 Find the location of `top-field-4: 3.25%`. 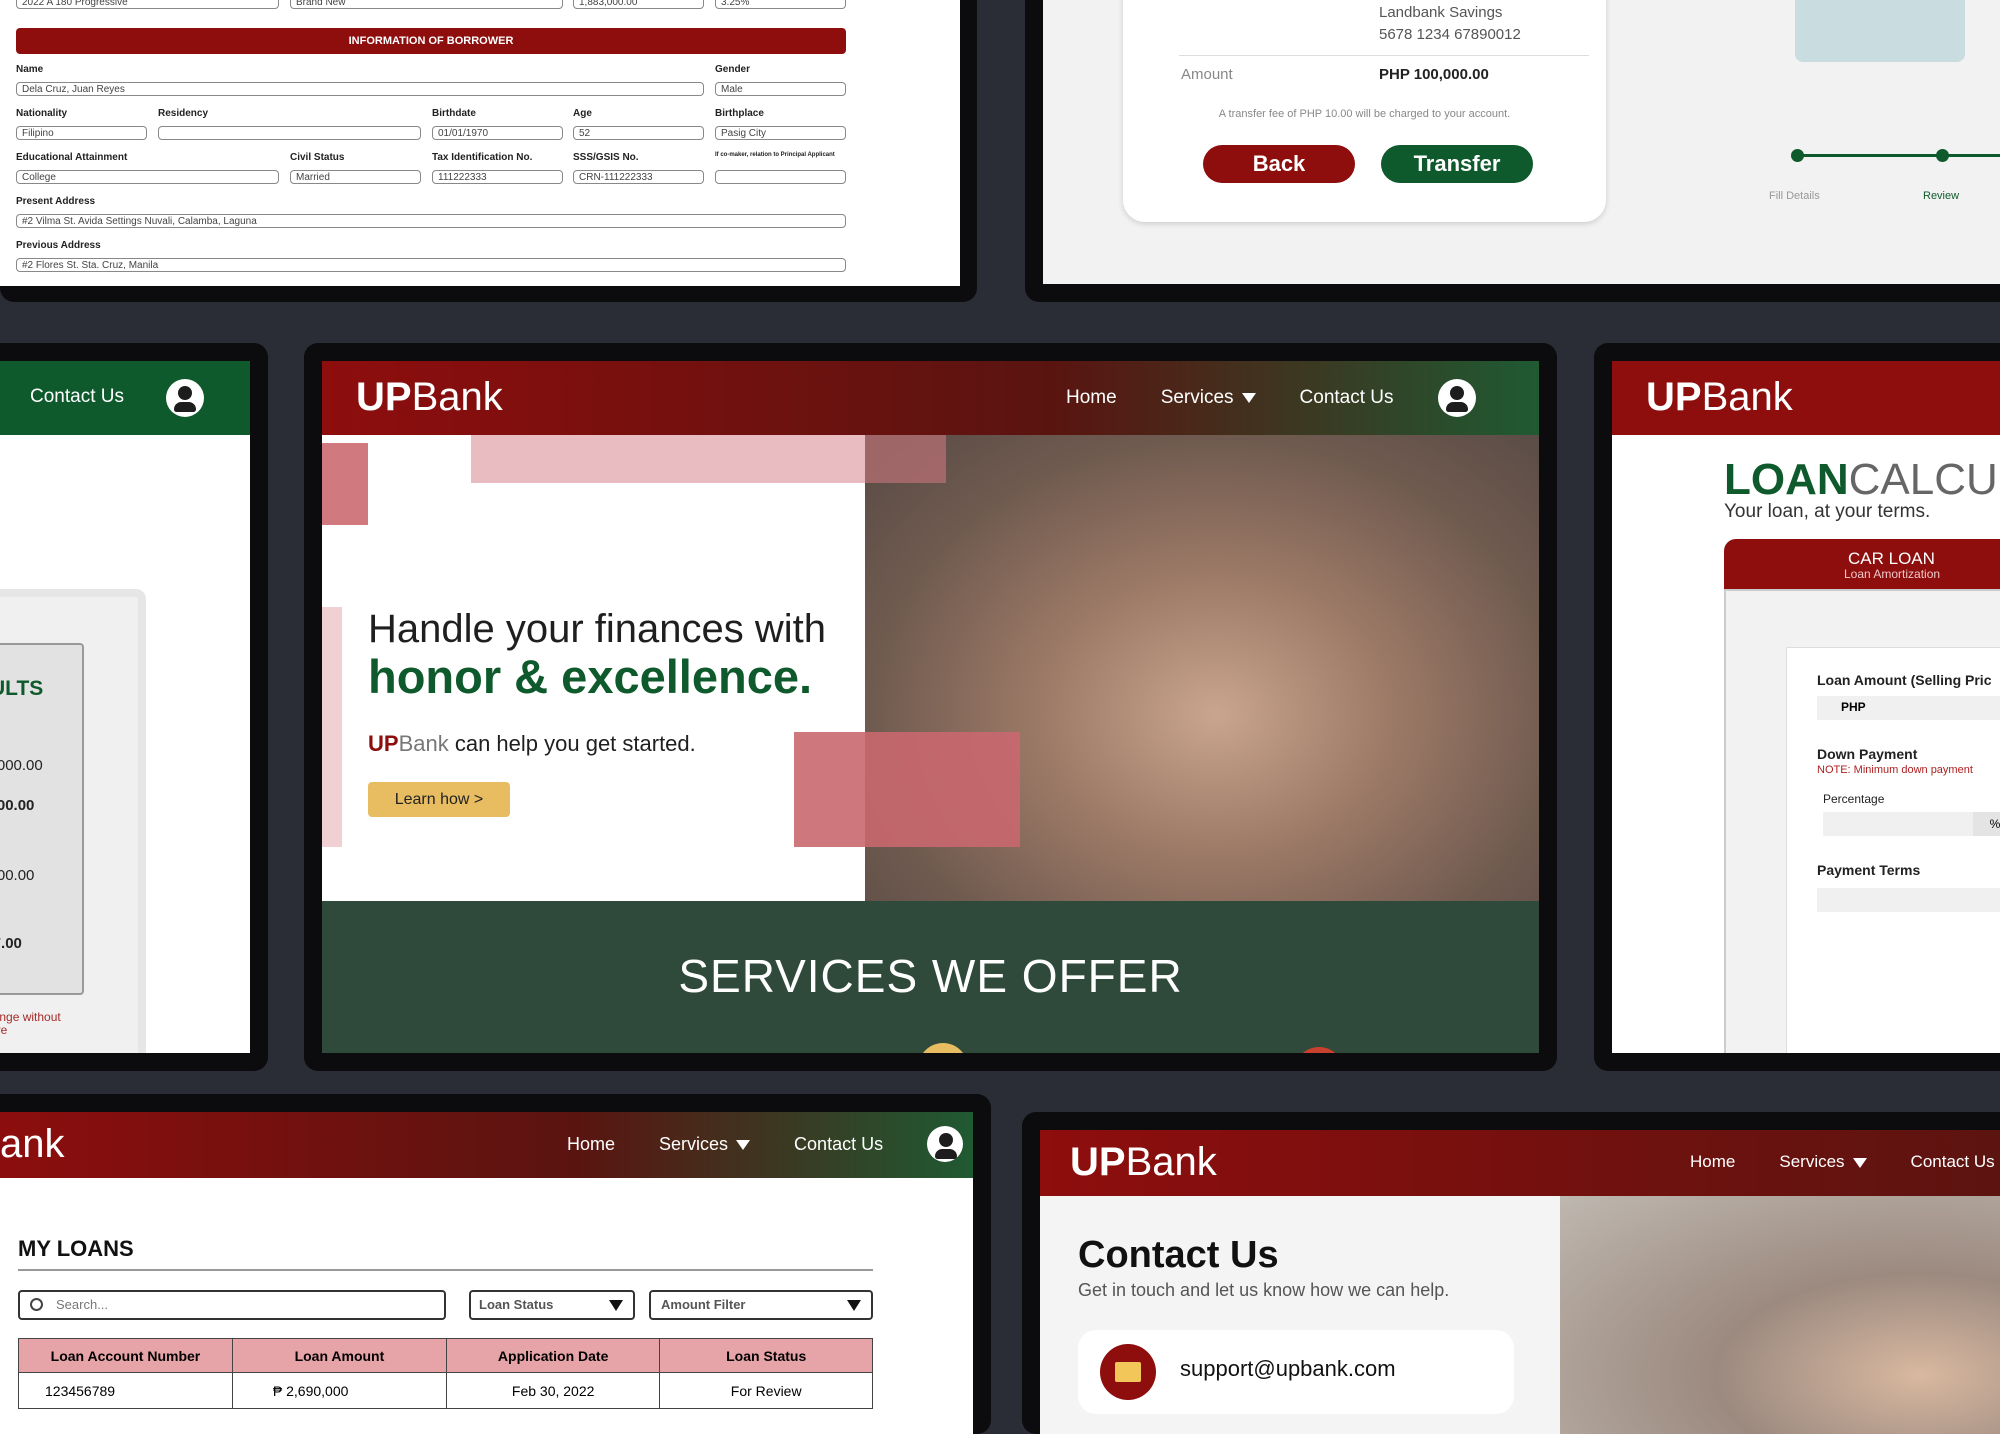

top-field-4: 3.25% is located at coordinates (780, 4).